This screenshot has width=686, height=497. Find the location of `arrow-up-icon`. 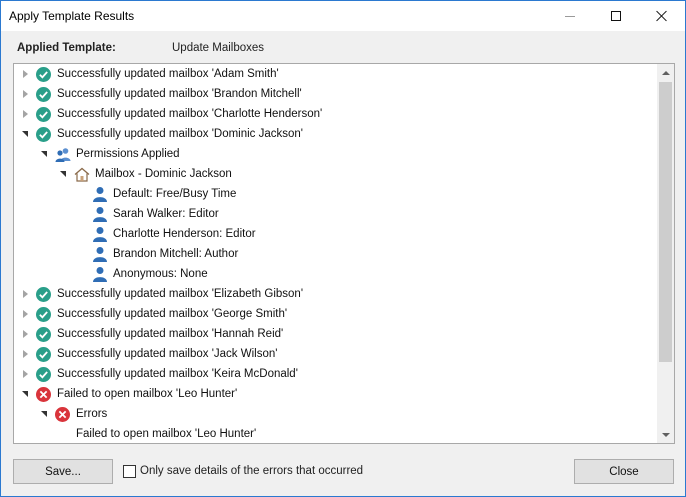

arrow-up-icon is located at coordinates (665, 72).